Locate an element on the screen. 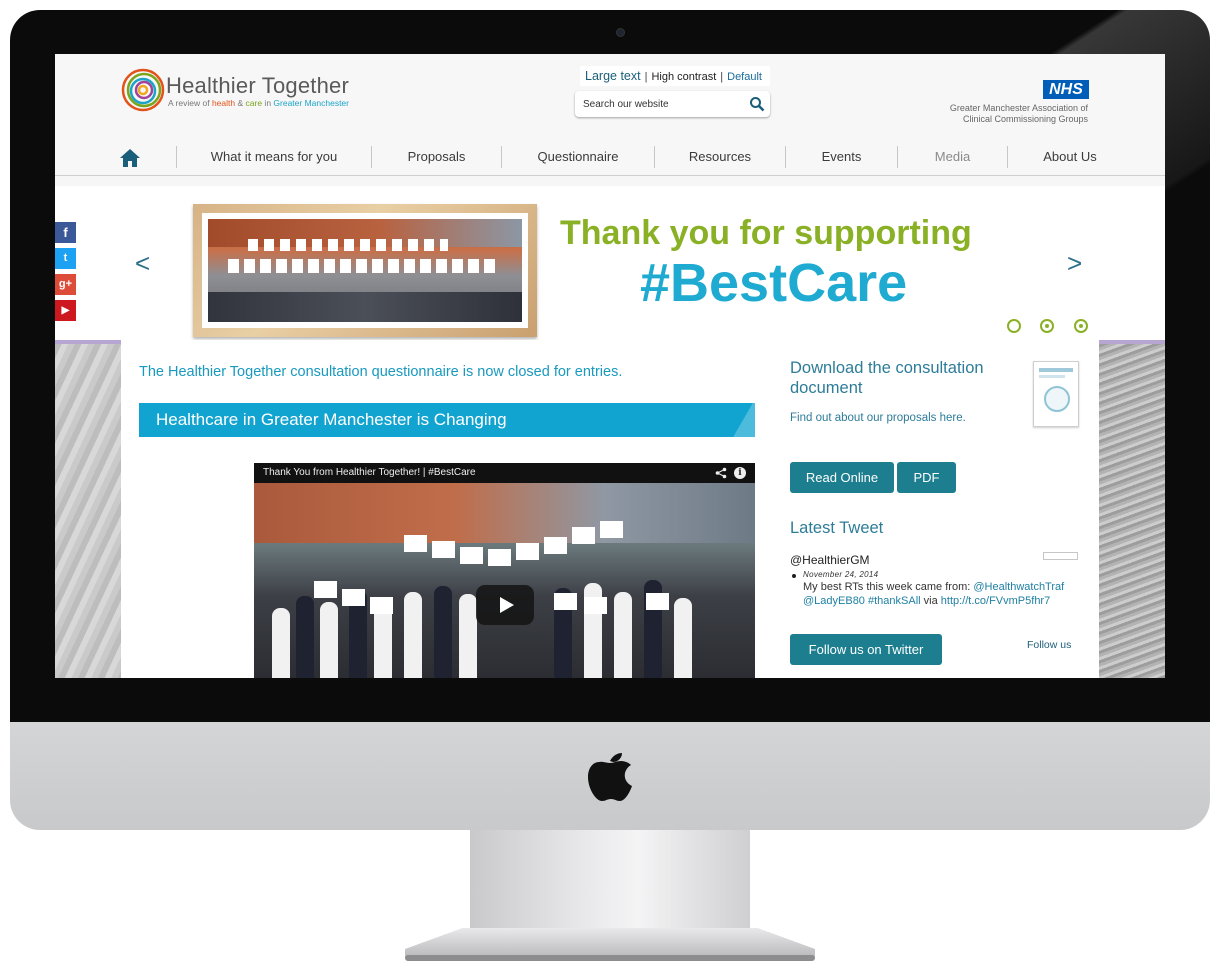 This screenshot has width=1220, height=970. large-text-link: Large text is located at coordinates (613, 76).